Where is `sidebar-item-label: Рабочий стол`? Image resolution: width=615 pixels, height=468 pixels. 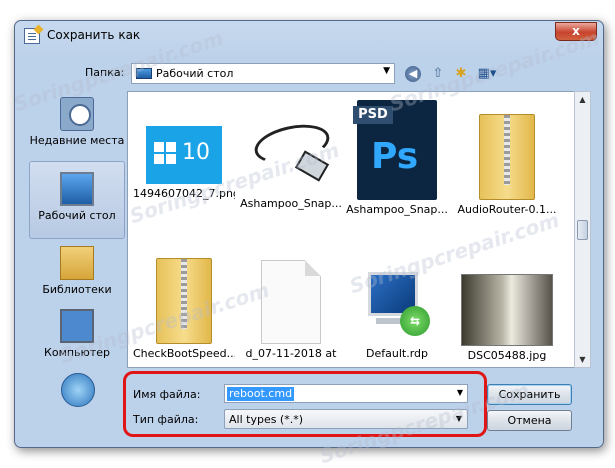
sidebar-item-label: Рабочий стол is located at coordinates (77, 215).